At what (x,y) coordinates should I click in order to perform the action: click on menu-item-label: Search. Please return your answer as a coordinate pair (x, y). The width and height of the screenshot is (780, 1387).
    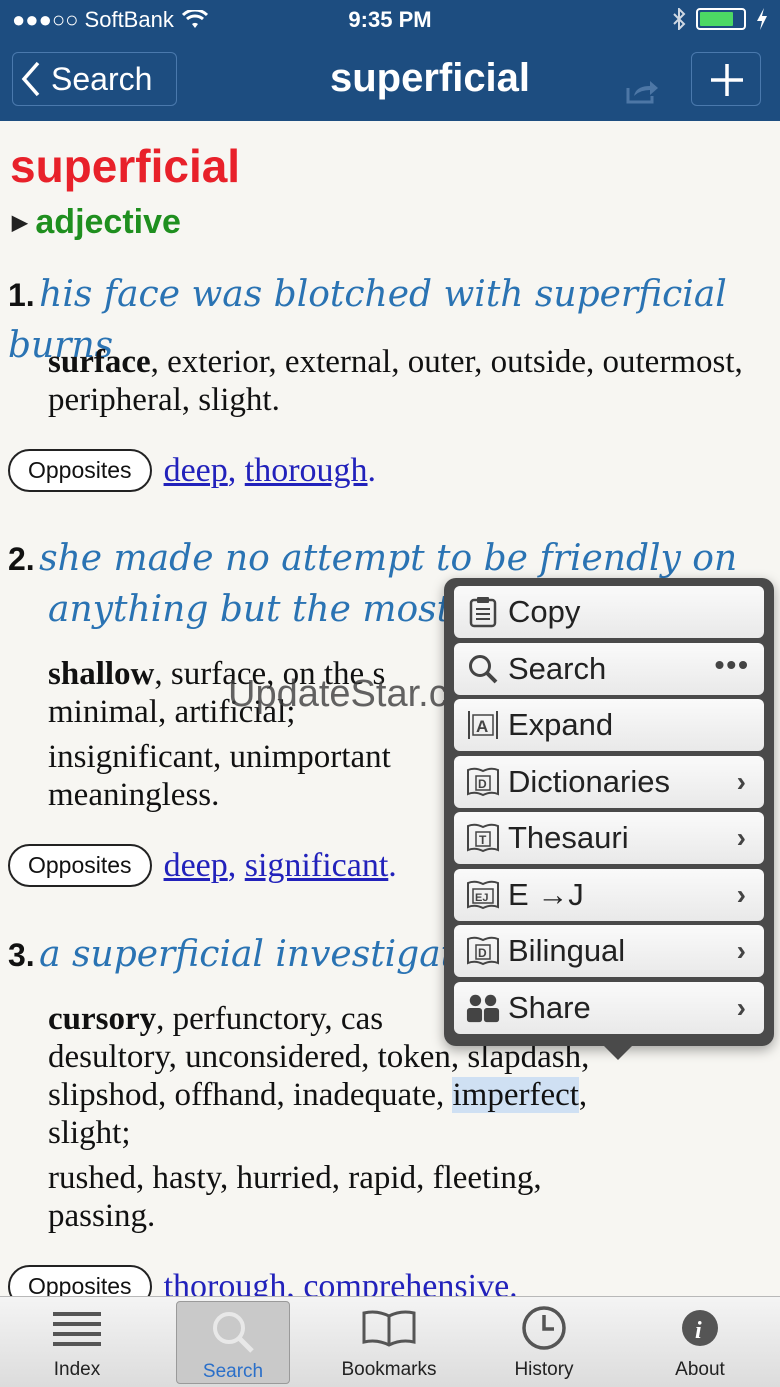
    Looking at the image, I should click on (557, 668).